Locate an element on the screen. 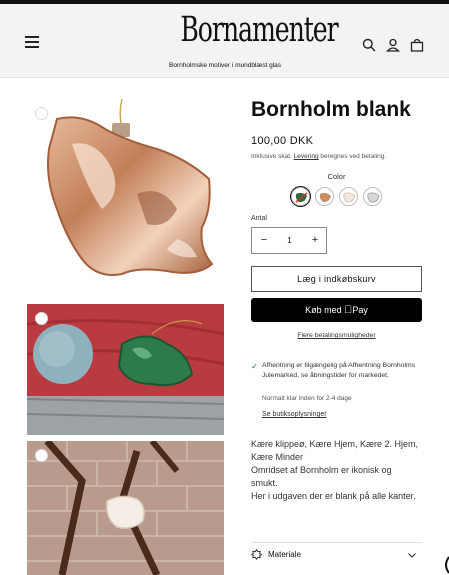  pickup-ready-time: Normalt klar inden for 2-4 dage is located at coordinates (307, 398).